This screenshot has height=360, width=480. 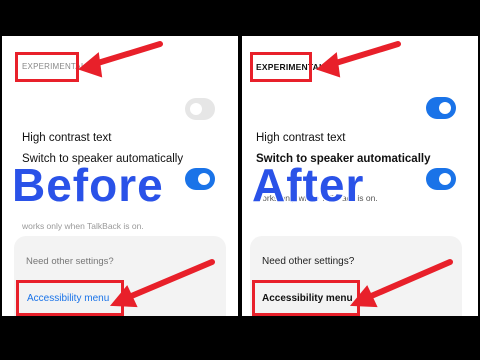 What do you see at coordinates (406, 281) in the screenshot?
I see `arrow-menu-after` at bounding box center [406, 281].